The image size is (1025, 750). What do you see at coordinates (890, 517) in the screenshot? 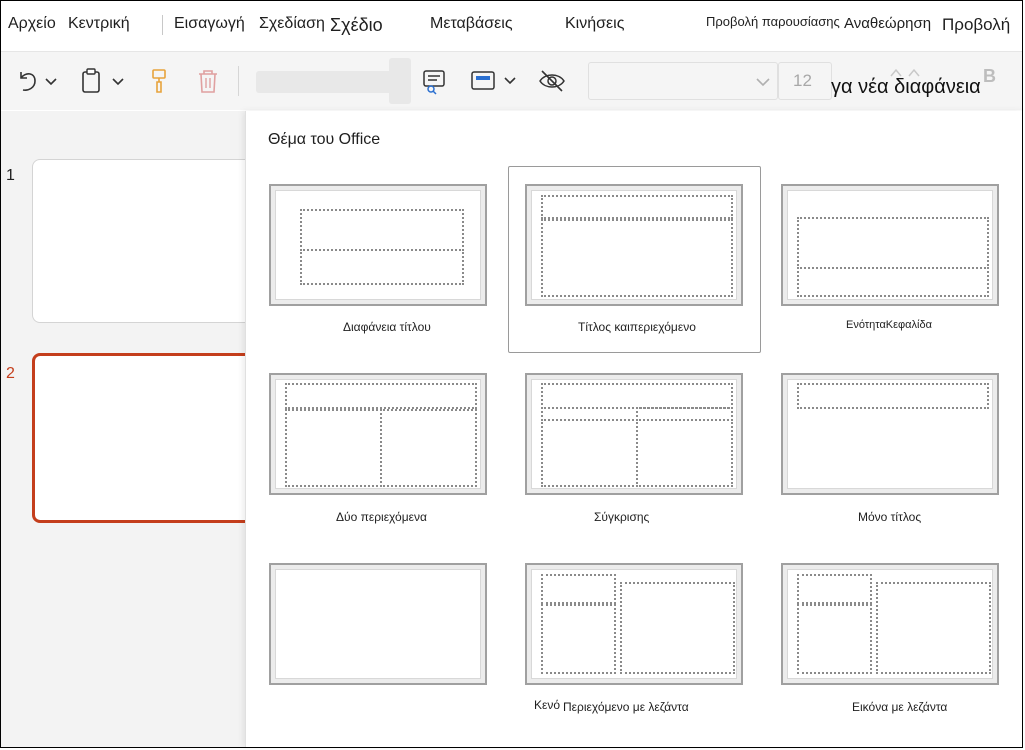
I see `layout-label: Μόνο τίτλος` at bounding box center [890, 517].